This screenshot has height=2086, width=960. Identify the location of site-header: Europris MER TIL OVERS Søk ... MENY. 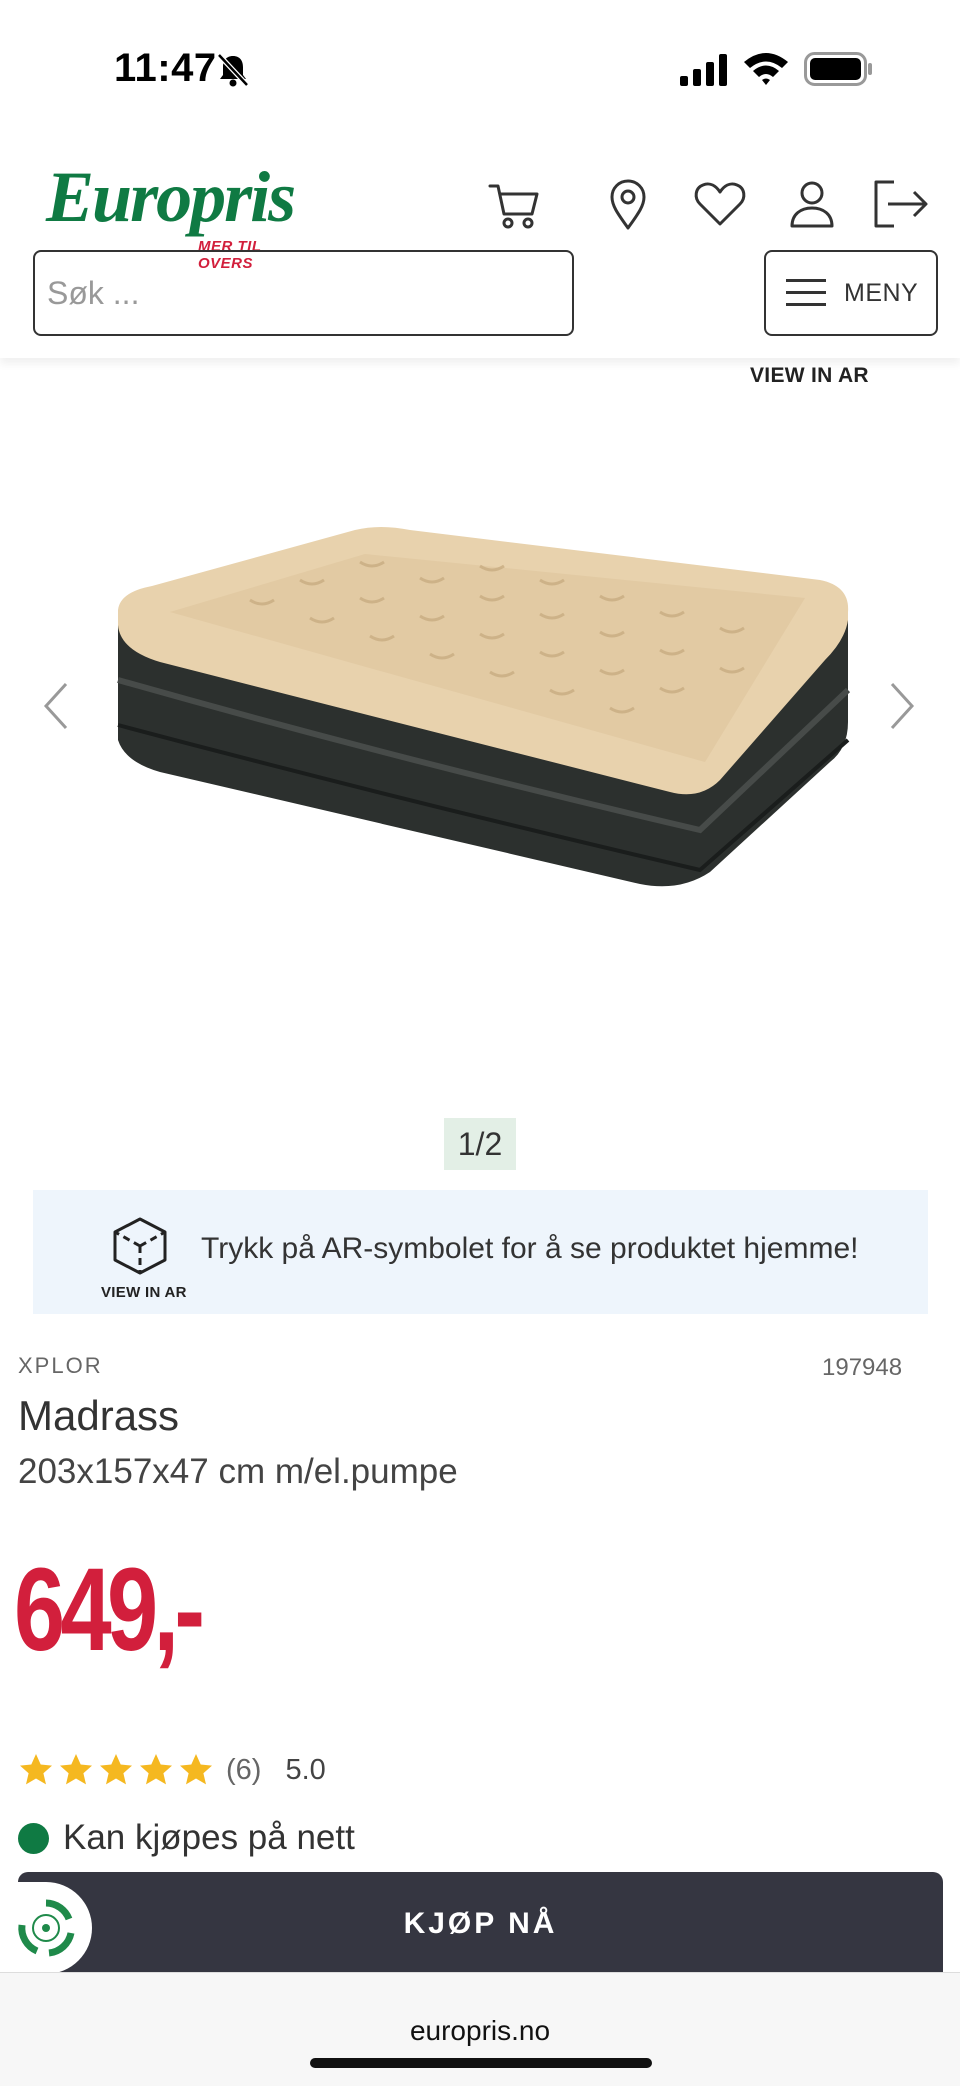
(480, 249).